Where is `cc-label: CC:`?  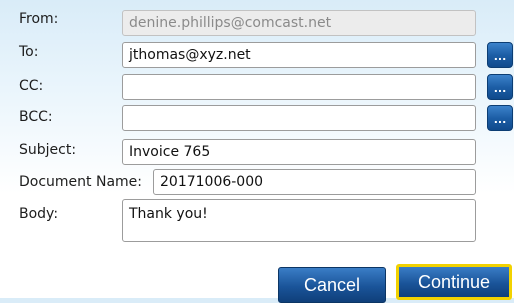
cc-label: CC: is located at coordinates (31, 86).